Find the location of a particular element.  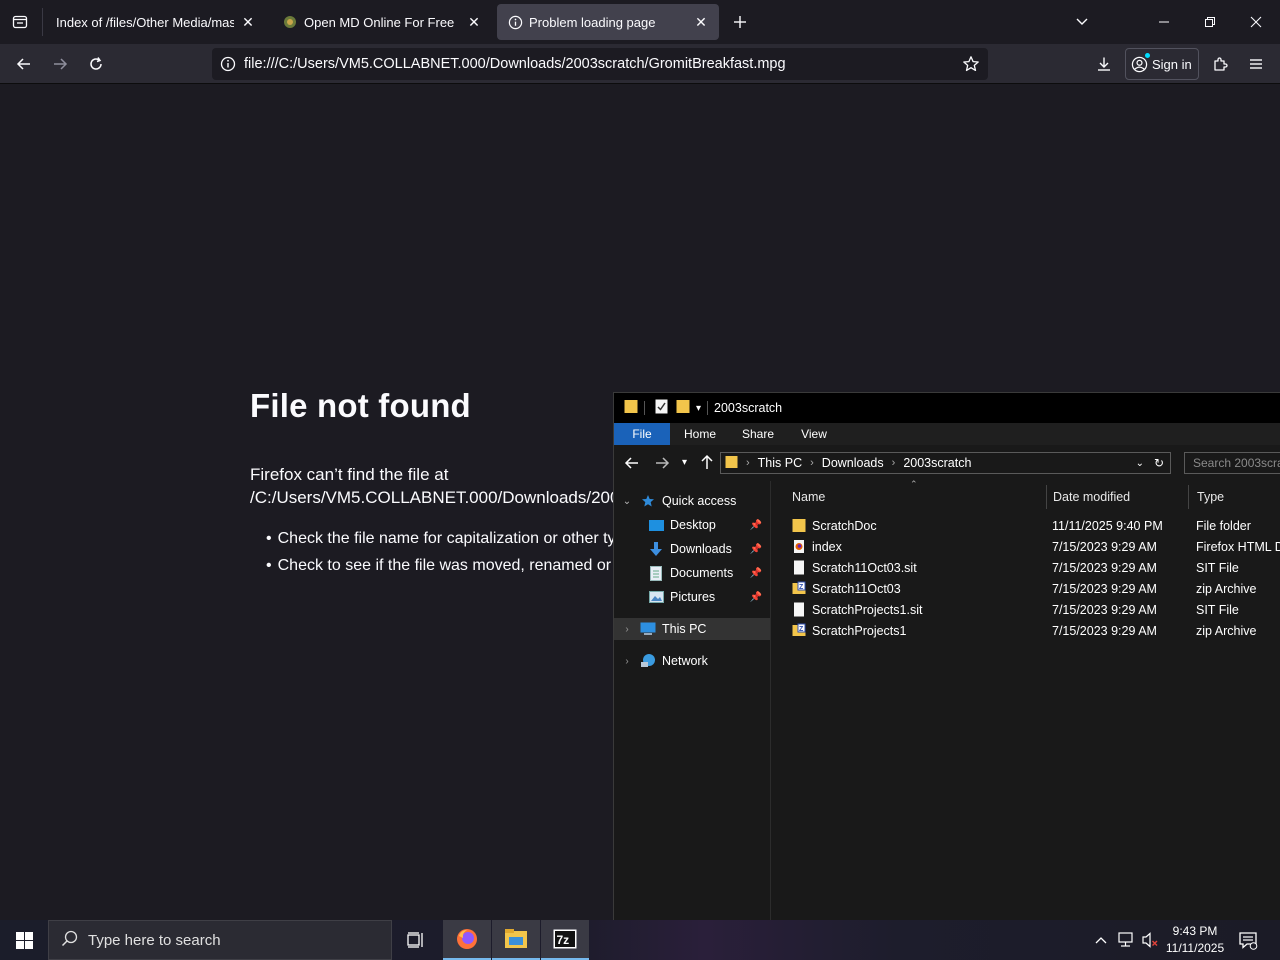

pictures-icon is located at coordinates (656, 597).